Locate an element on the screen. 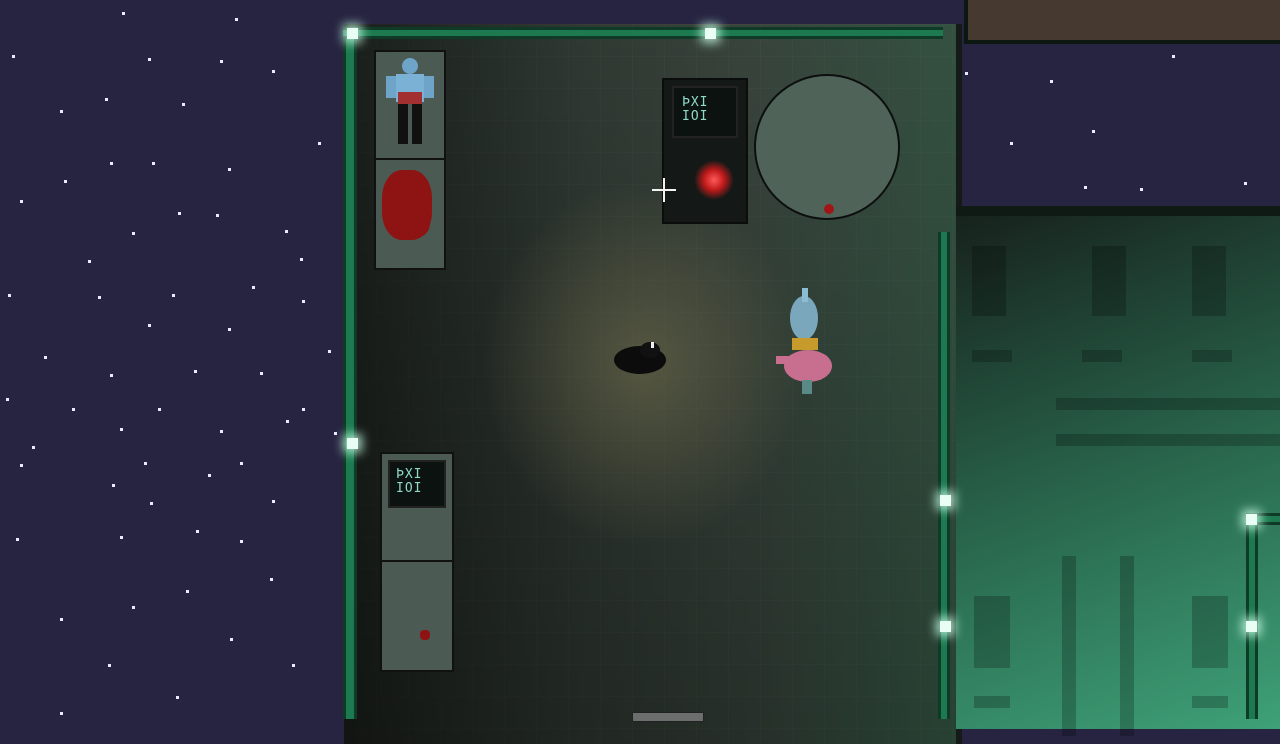  medical-bed-top is located at coordinates (410, 160).